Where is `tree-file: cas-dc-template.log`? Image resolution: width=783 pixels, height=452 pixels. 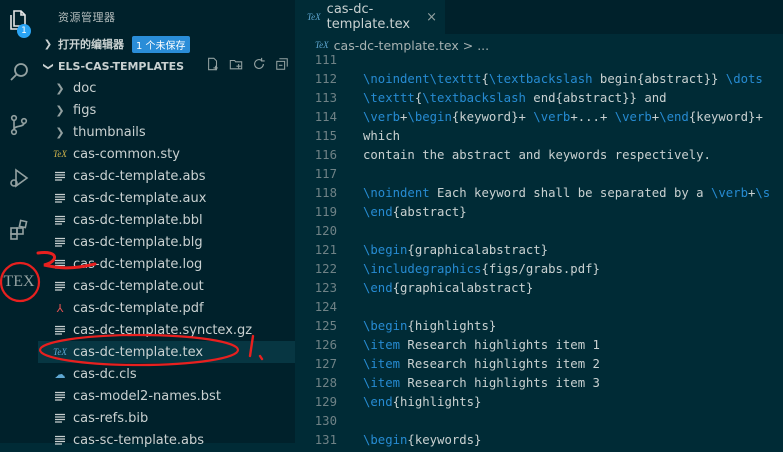
tree-file: cas-dc-template.log is located at coordinates (173, 264).